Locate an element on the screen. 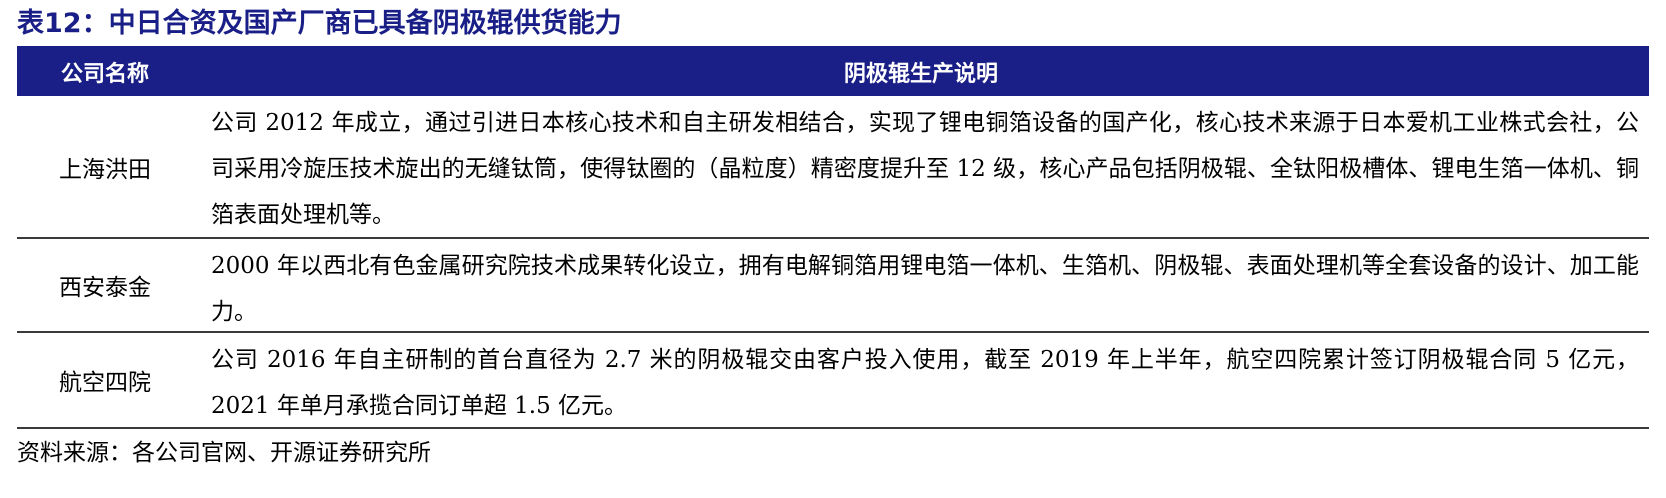 The width and height of the screenshot is (1666, 498). header-description: 阴极辊生产说明 is located at coordinates (920, 74).